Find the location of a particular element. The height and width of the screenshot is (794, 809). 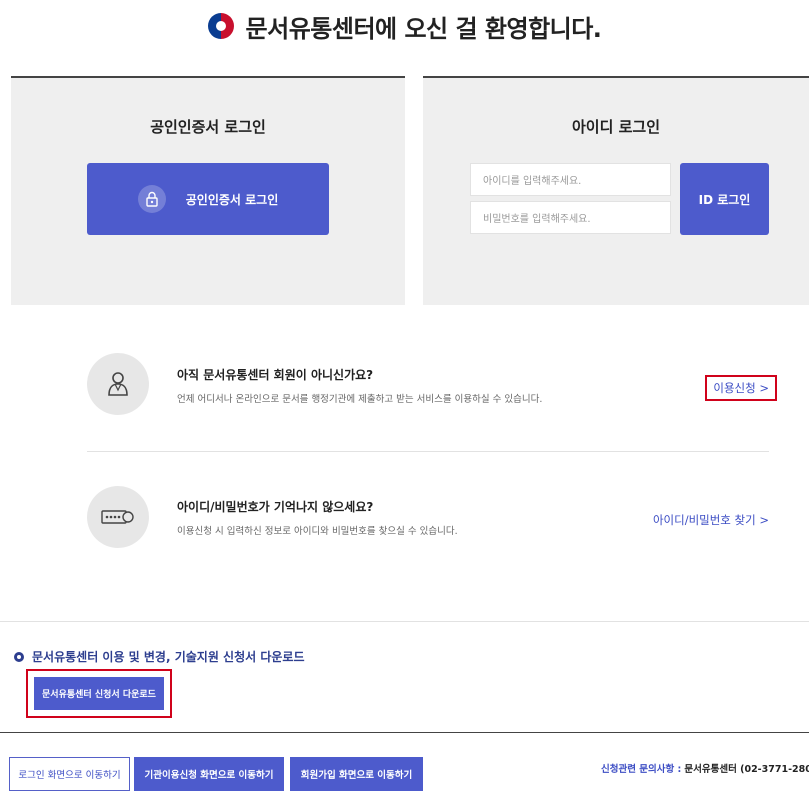

download-highlight: 문서유통센터 신청서 다운로드 is located at coordinates (99, 693).